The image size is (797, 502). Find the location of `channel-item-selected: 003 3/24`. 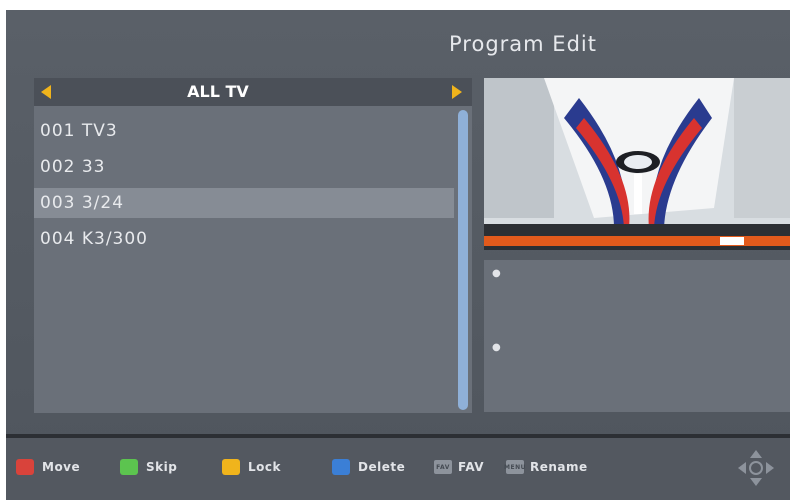

channel-item-selected: 003 3/24 is located at coordinates (244, 203).